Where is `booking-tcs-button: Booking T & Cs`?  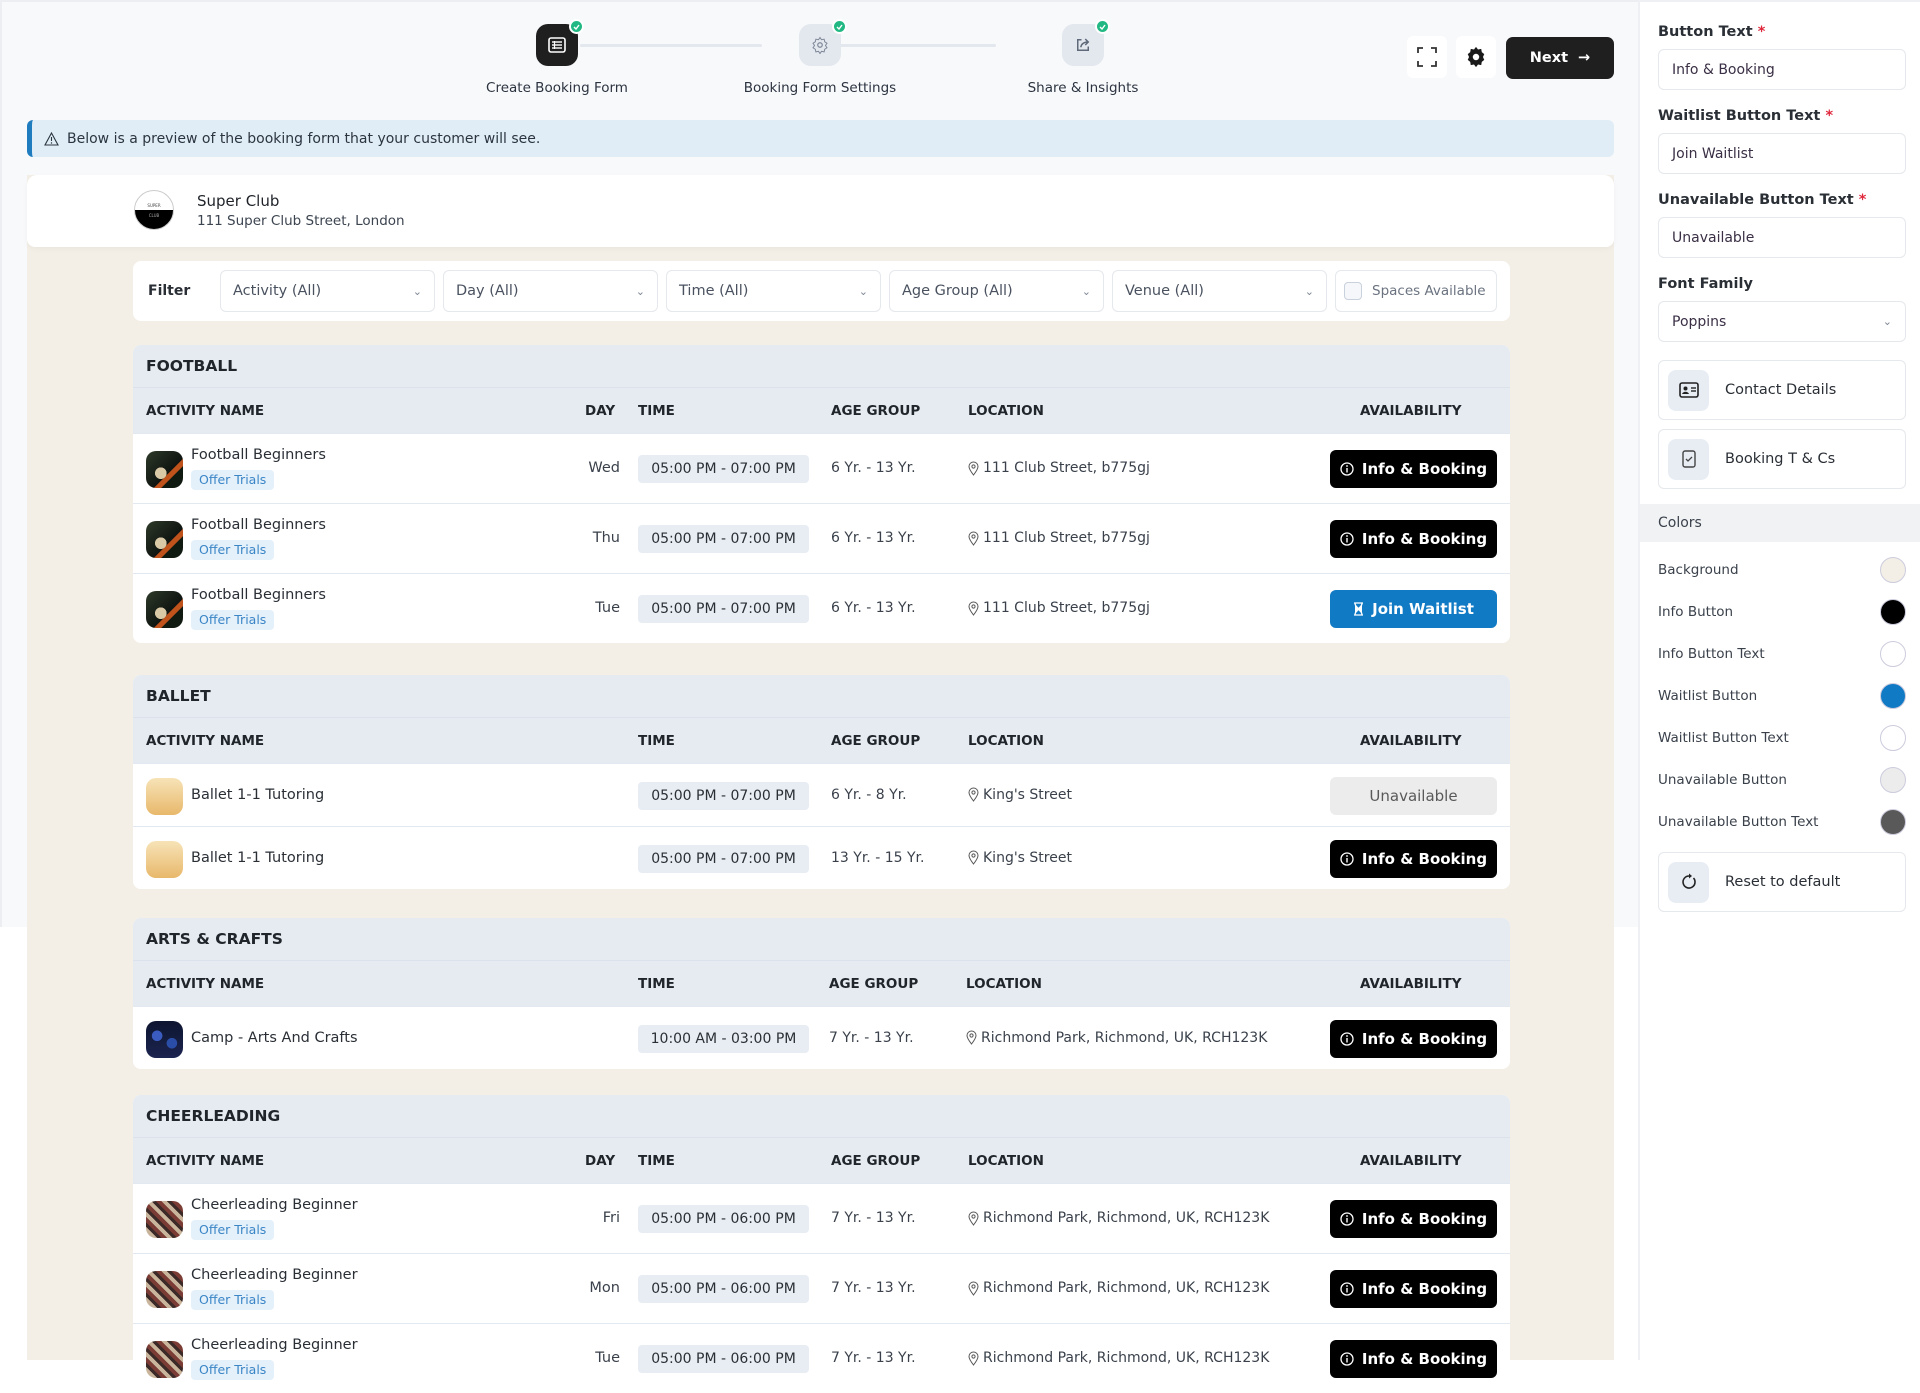 booking-tcs-button: Booking T & Cs is located at coordinates (1782, 459).